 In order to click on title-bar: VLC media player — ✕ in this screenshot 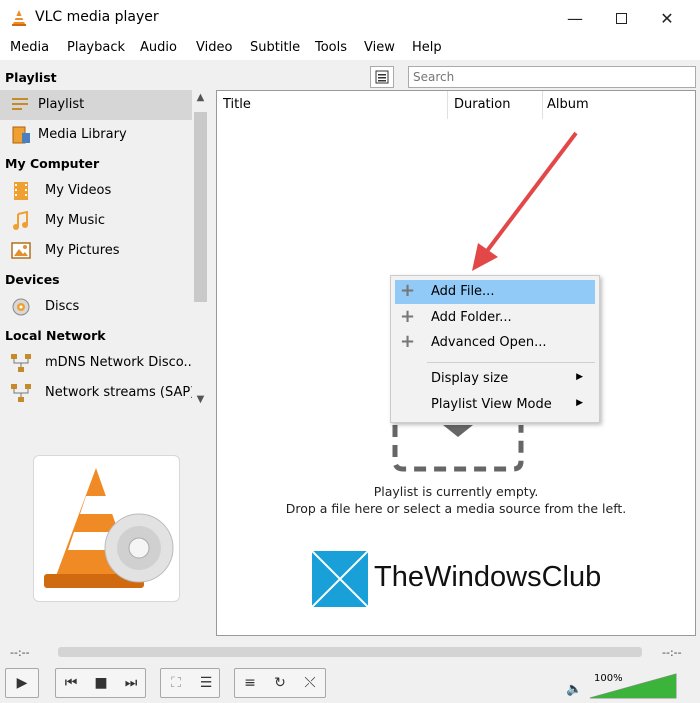, I will do `click(350, 18)`.